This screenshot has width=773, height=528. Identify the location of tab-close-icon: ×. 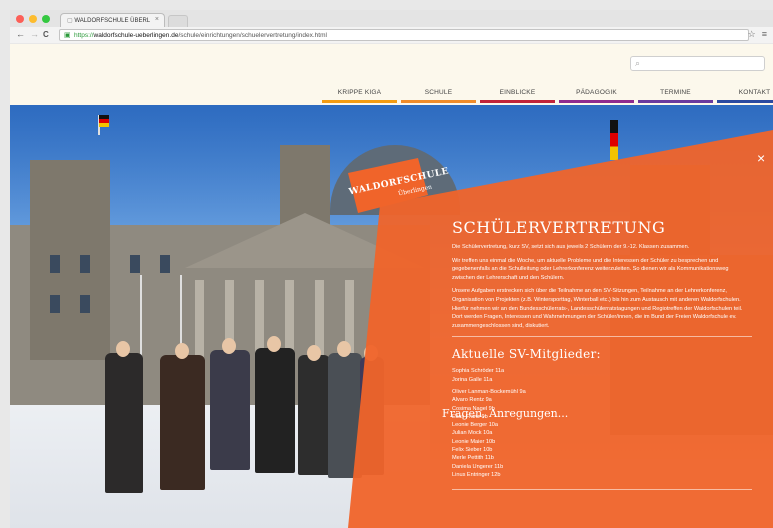
(157, 19).